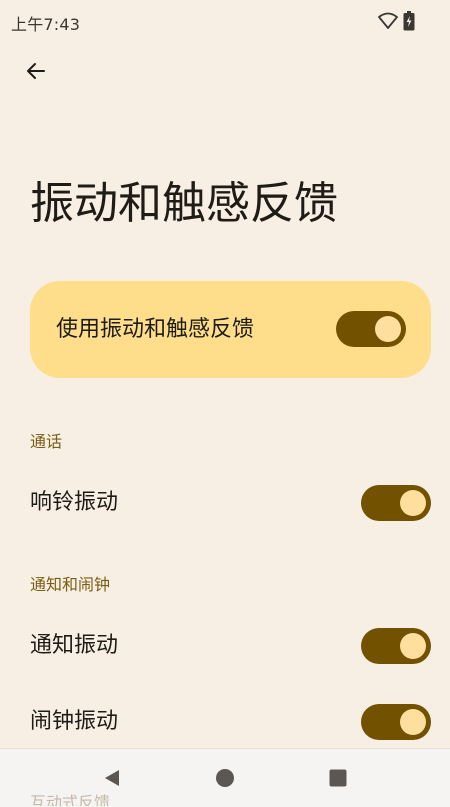 Image resolution: width=450 pixels, height=807 pixels. Describe the element at coordinates (409, 21) in the screenshot. I see `battery-charging-icon` at that location.